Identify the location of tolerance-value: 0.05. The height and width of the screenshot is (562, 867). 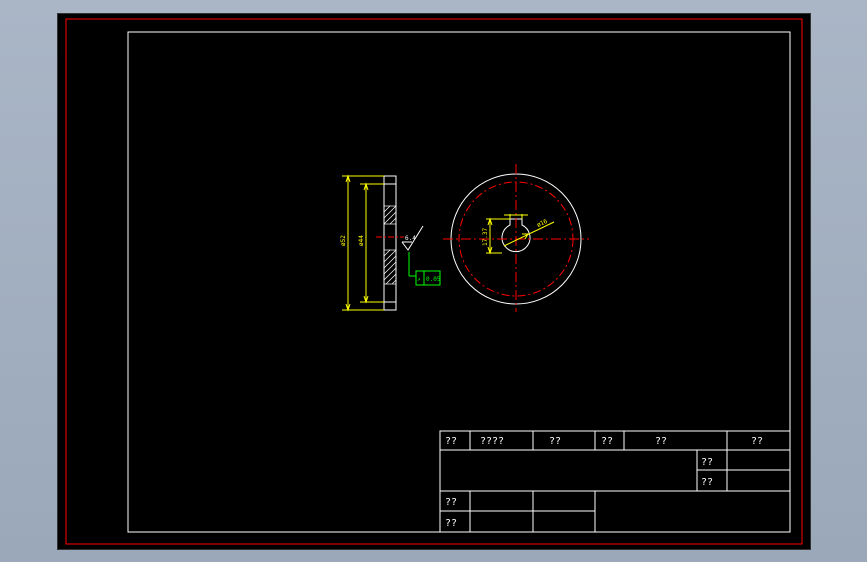
(433, 279).